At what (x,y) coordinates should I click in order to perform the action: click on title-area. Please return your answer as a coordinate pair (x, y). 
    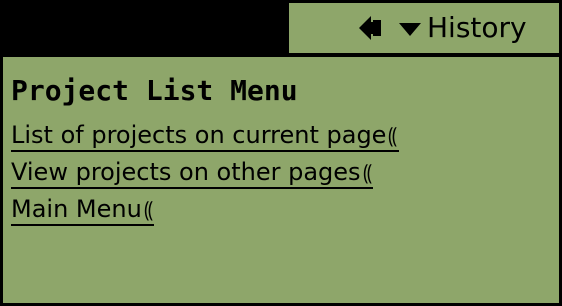
    Looking at the image, I should click on (146, 28).